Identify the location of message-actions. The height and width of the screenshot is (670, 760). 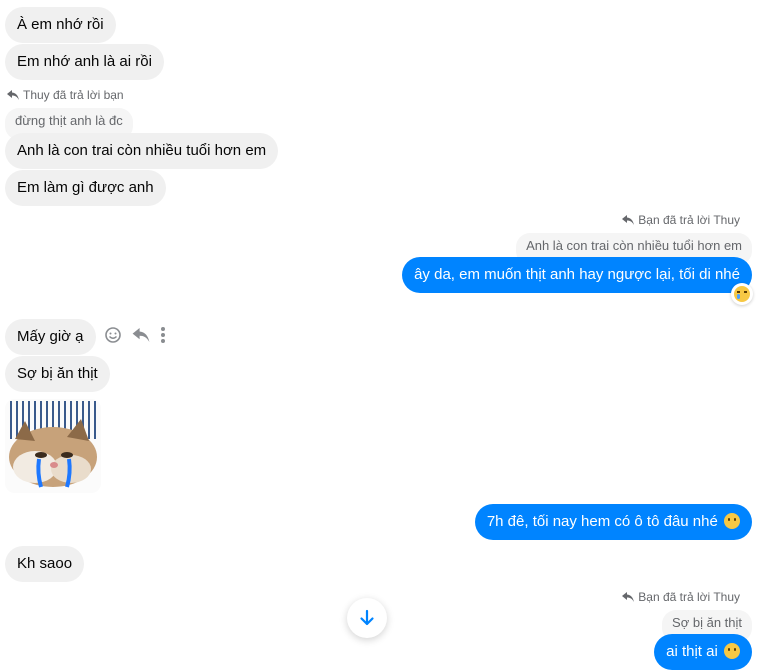
(135, 335).